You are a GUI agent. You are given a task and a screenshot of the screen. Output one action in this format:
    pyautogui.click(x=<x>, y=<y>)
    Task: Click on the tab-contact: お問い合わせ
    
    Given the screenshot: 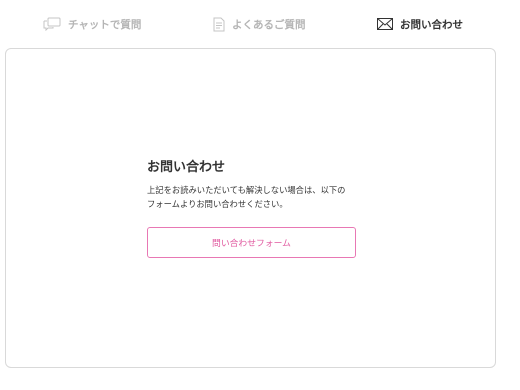 What is the action you would take?
    pyautogui.click(x=420, y=24)
    